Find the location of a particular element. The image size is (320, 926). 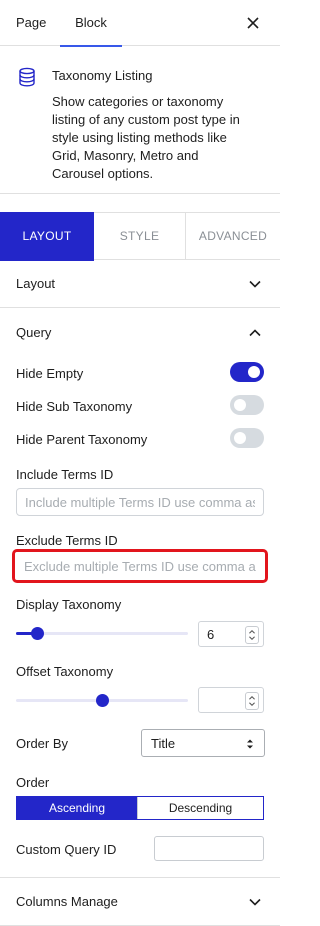

query-panel-toggle: Query is located at coordinates (140, 333).